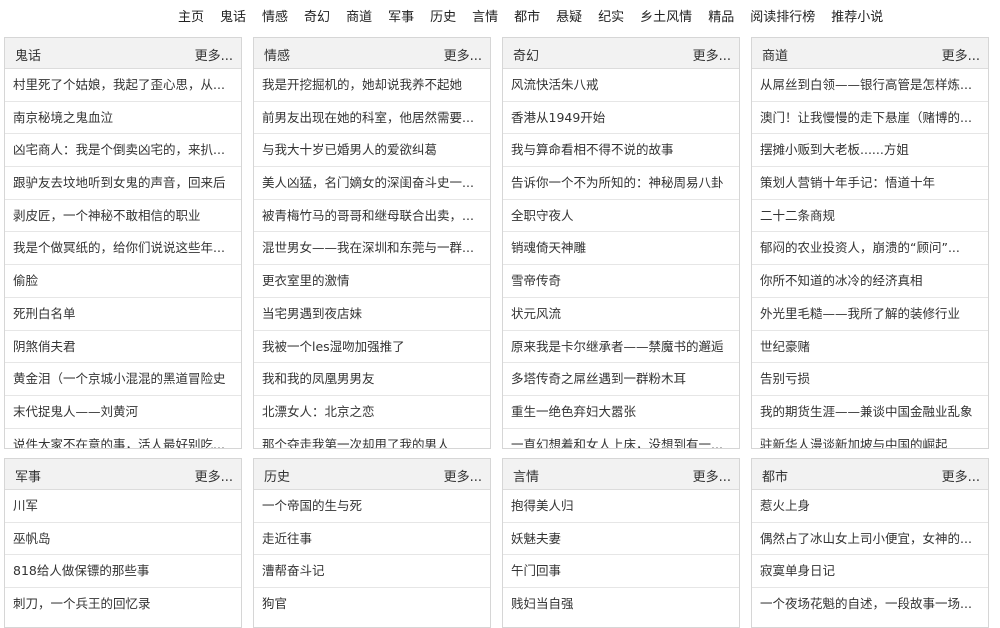 This screenshot has height=628, width=1000. I want to click on story-link: 重生一绝色弃妇大嚣张, so click(621, 412).